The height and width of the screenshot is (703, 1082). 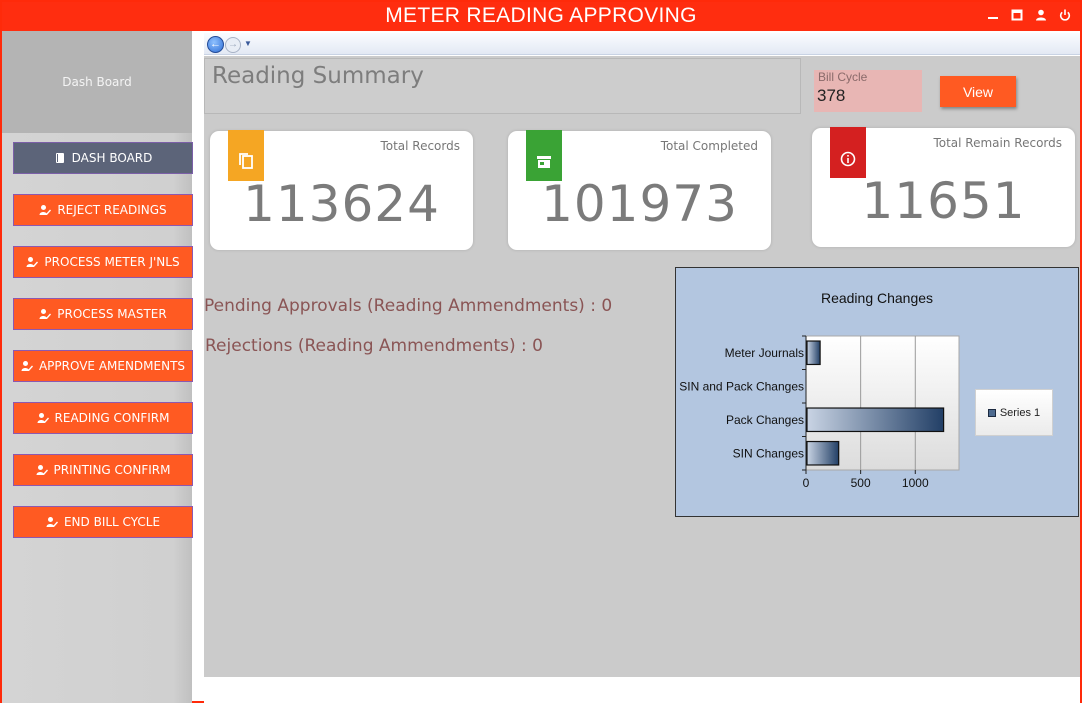 I want to click on nav-label: PROCESS METER J'NLS, so click(x=112, y=262).